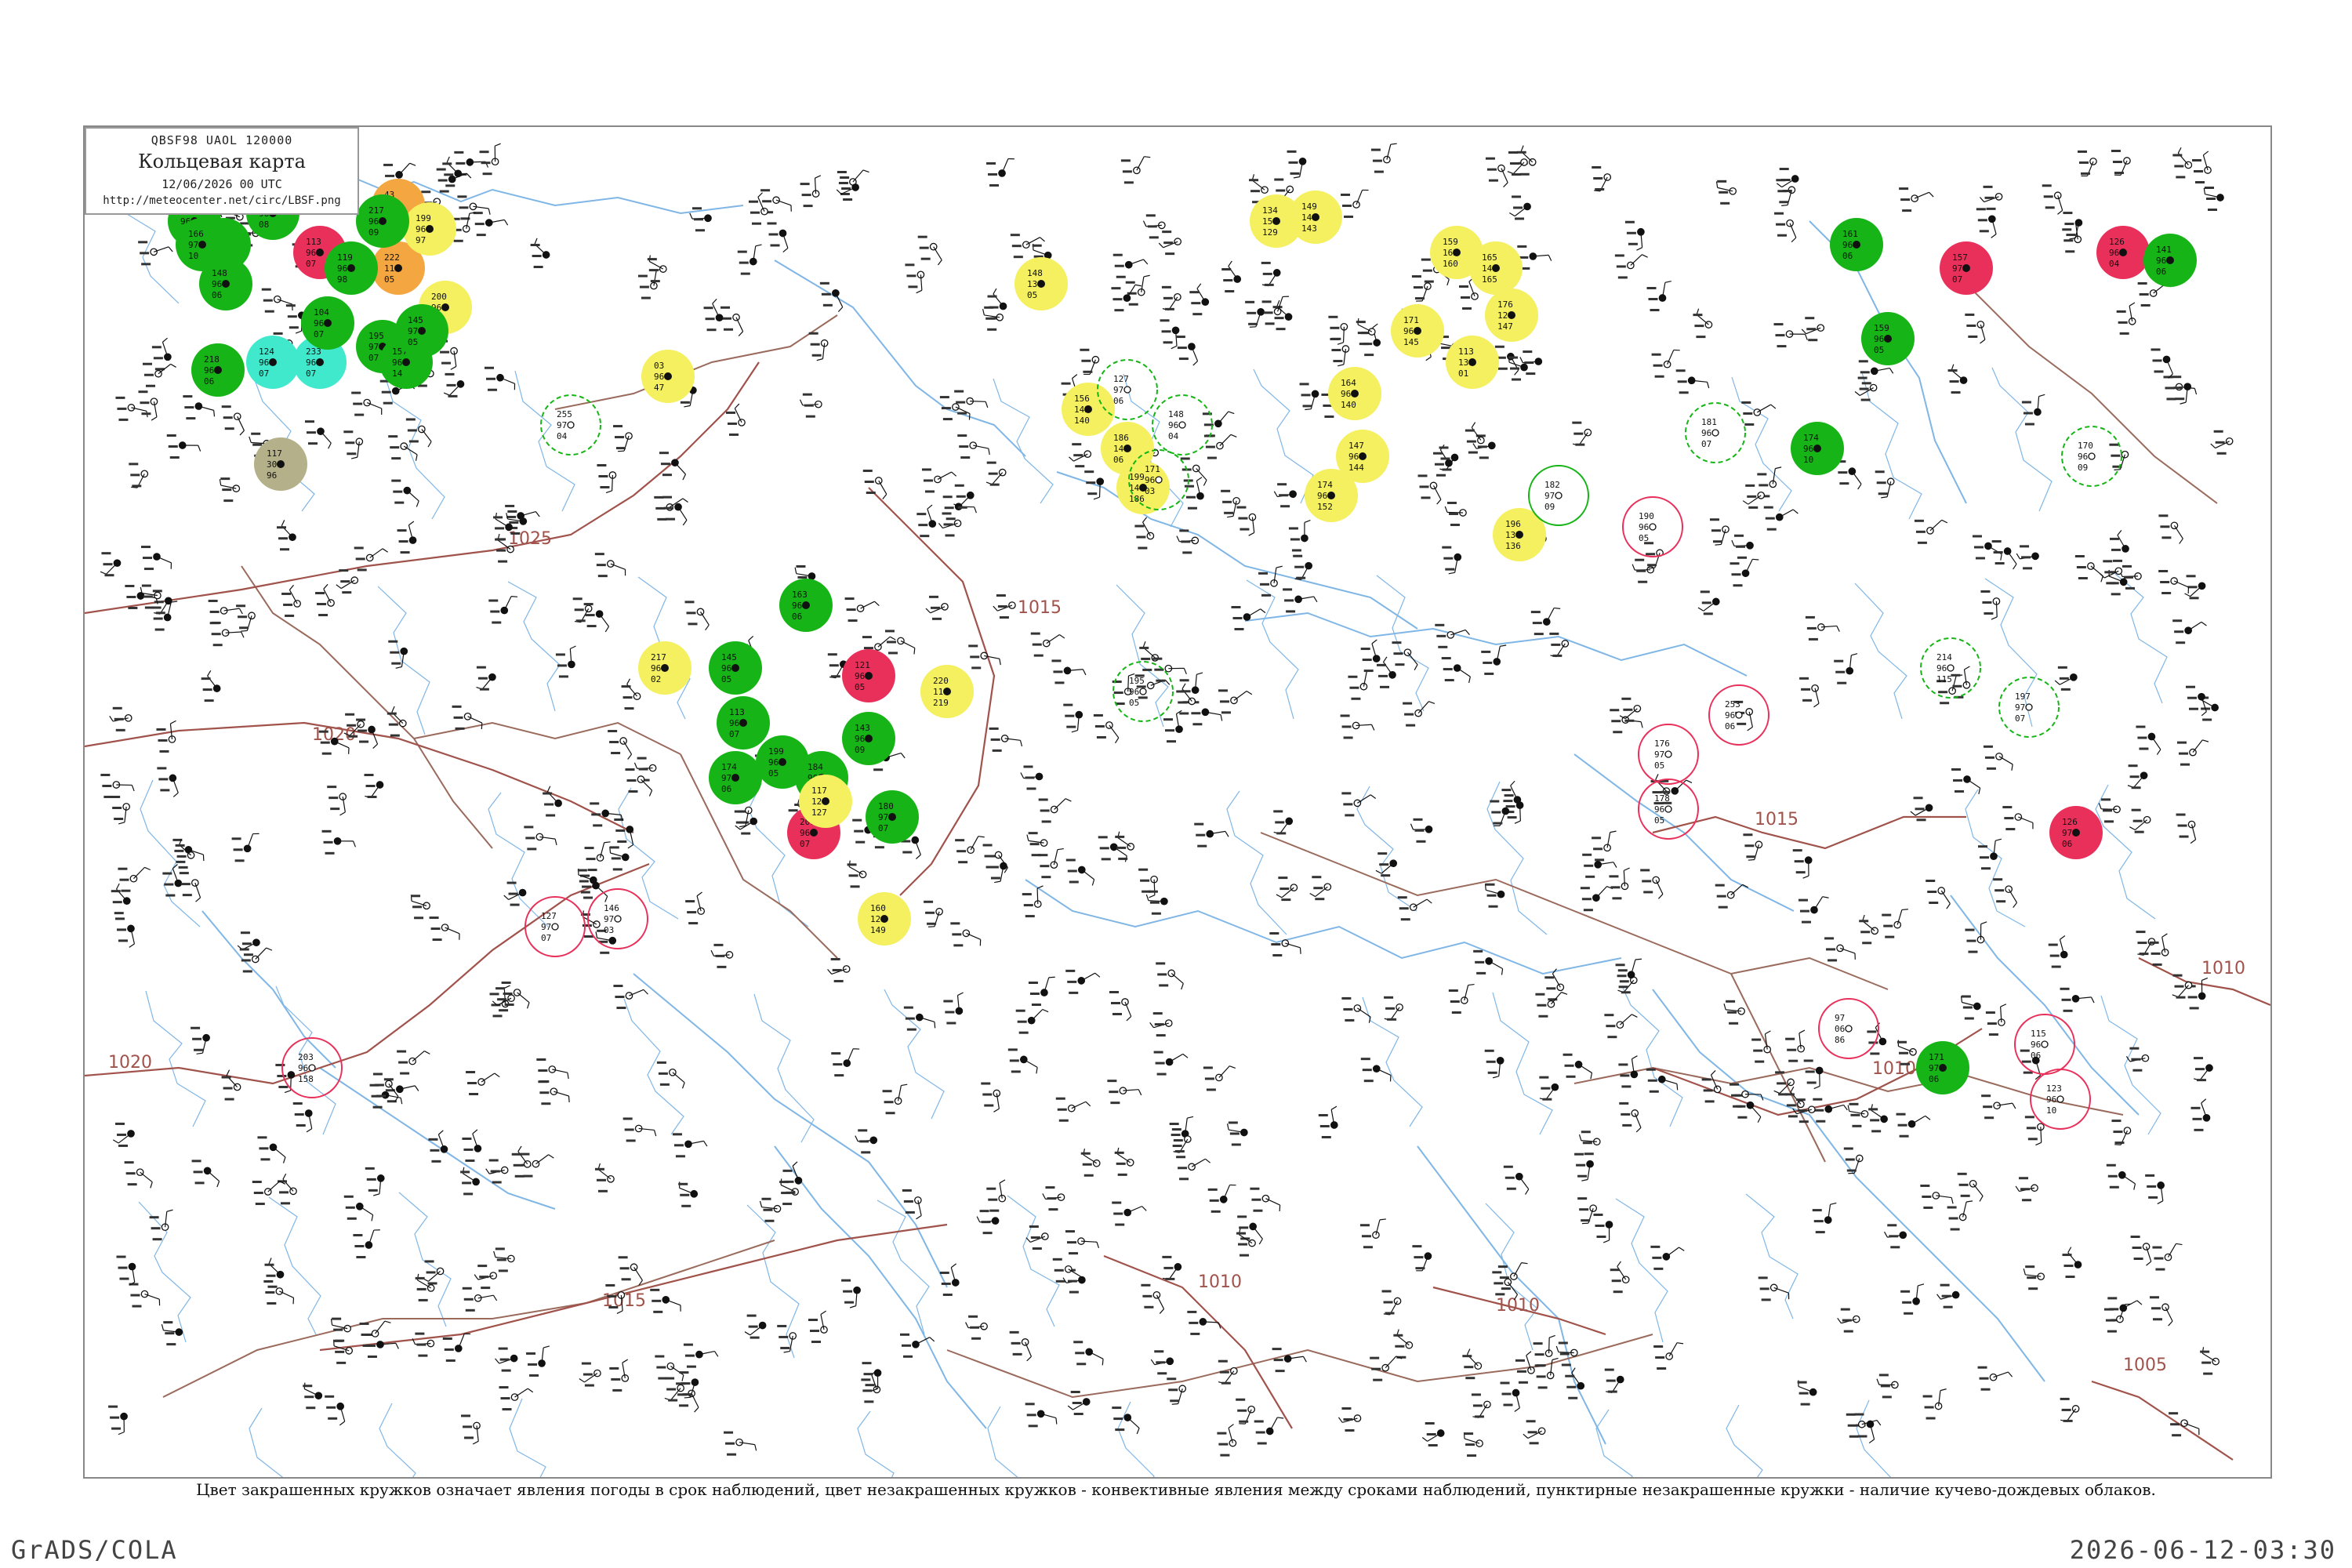 The width and height of the screenshot is (2352, 1568). Describe the element at coordinates (868, 738) in the screenshot. I see `station-marker: 1439609` at that location.